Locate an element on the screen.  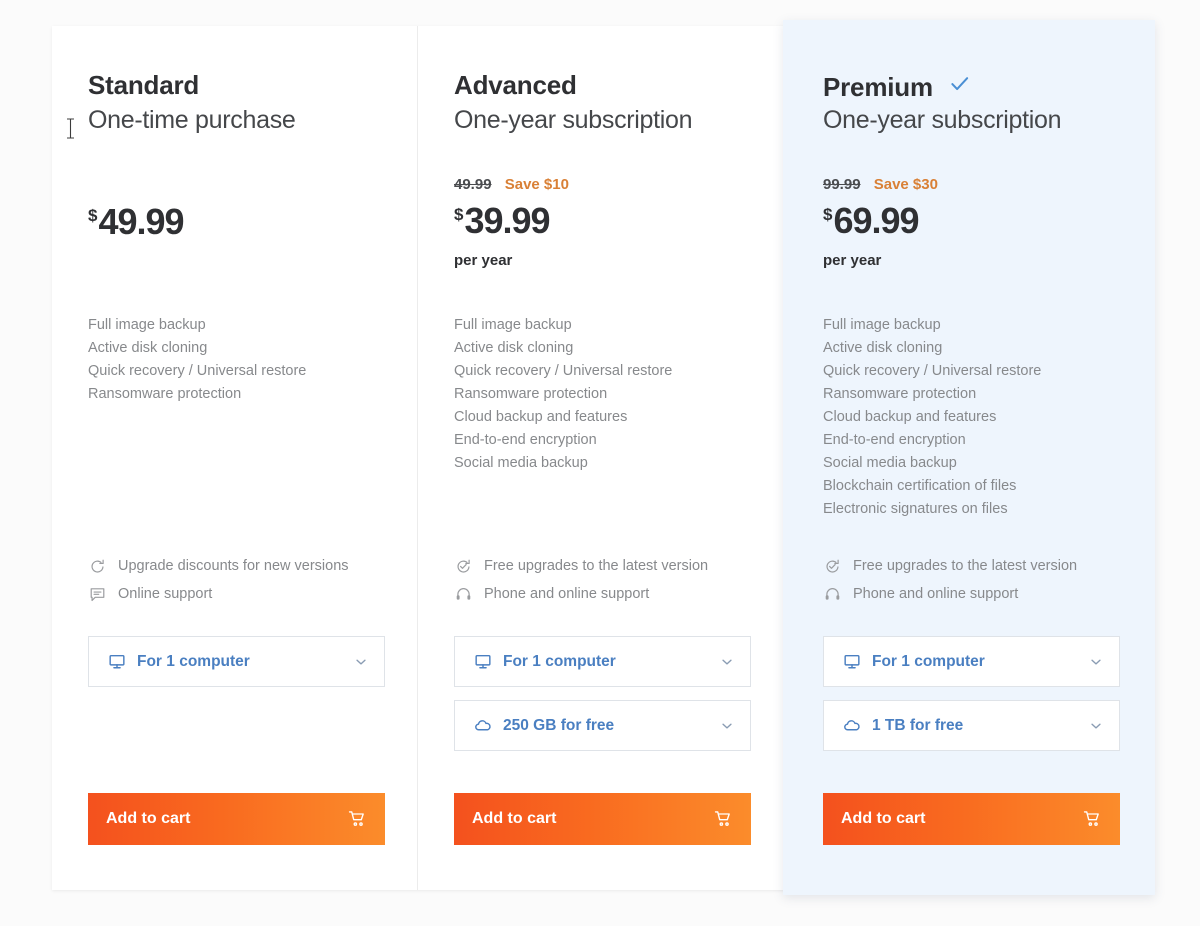
perk-item: Upgrade discounts for new versions is located at coordinates (218, 566).